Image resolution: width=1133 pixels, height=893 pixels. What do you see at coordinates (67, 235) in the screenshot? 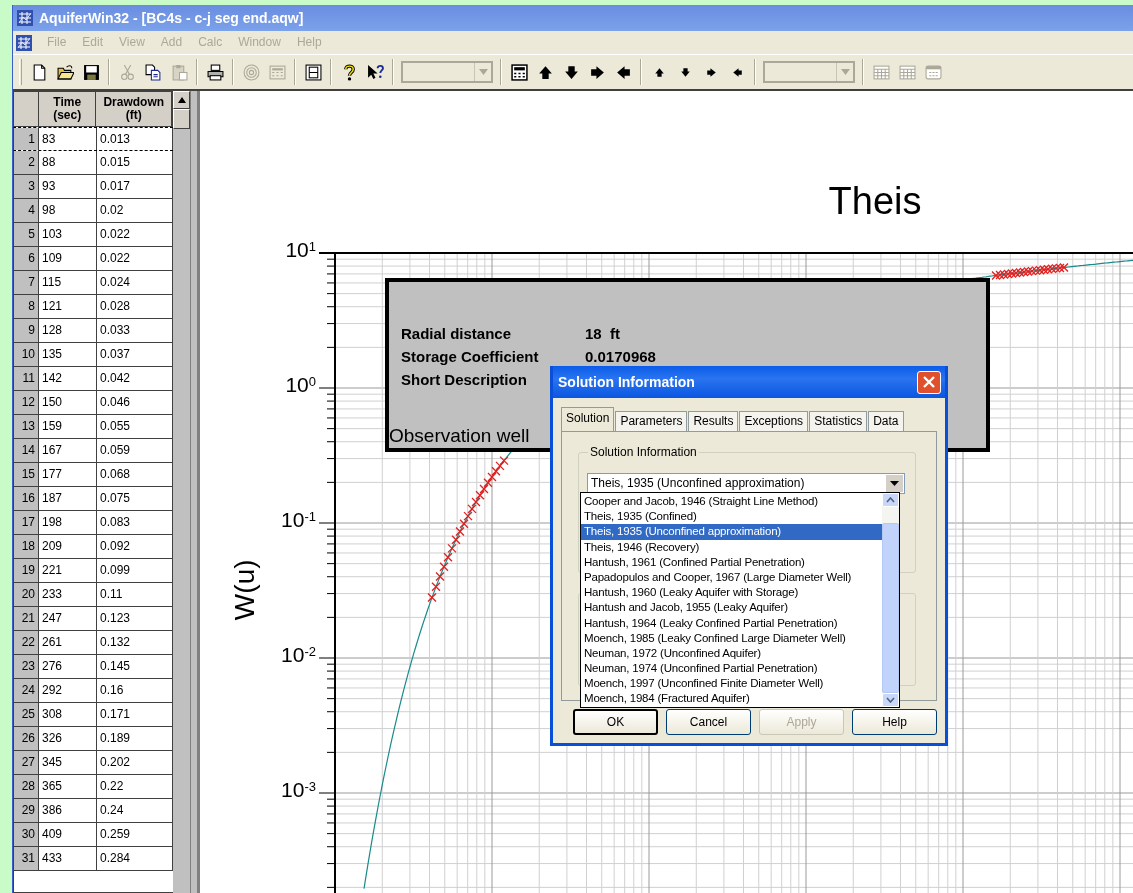
I see `table-cell: 103` at bounding box center [67, 235].